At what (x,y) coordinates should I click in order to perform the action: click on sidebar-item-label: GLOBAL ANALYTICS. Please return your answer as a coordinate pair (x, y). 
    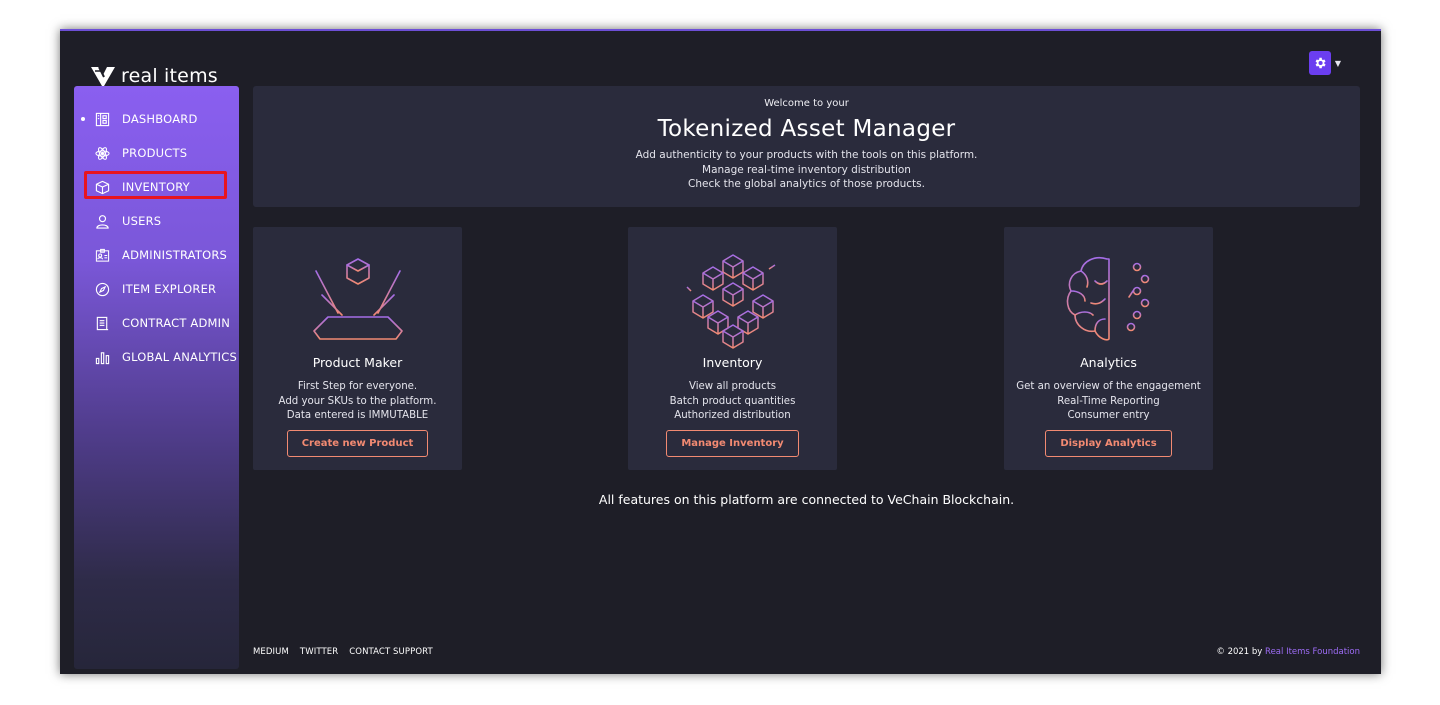
    Looking at the image, I should click on (179, 357).